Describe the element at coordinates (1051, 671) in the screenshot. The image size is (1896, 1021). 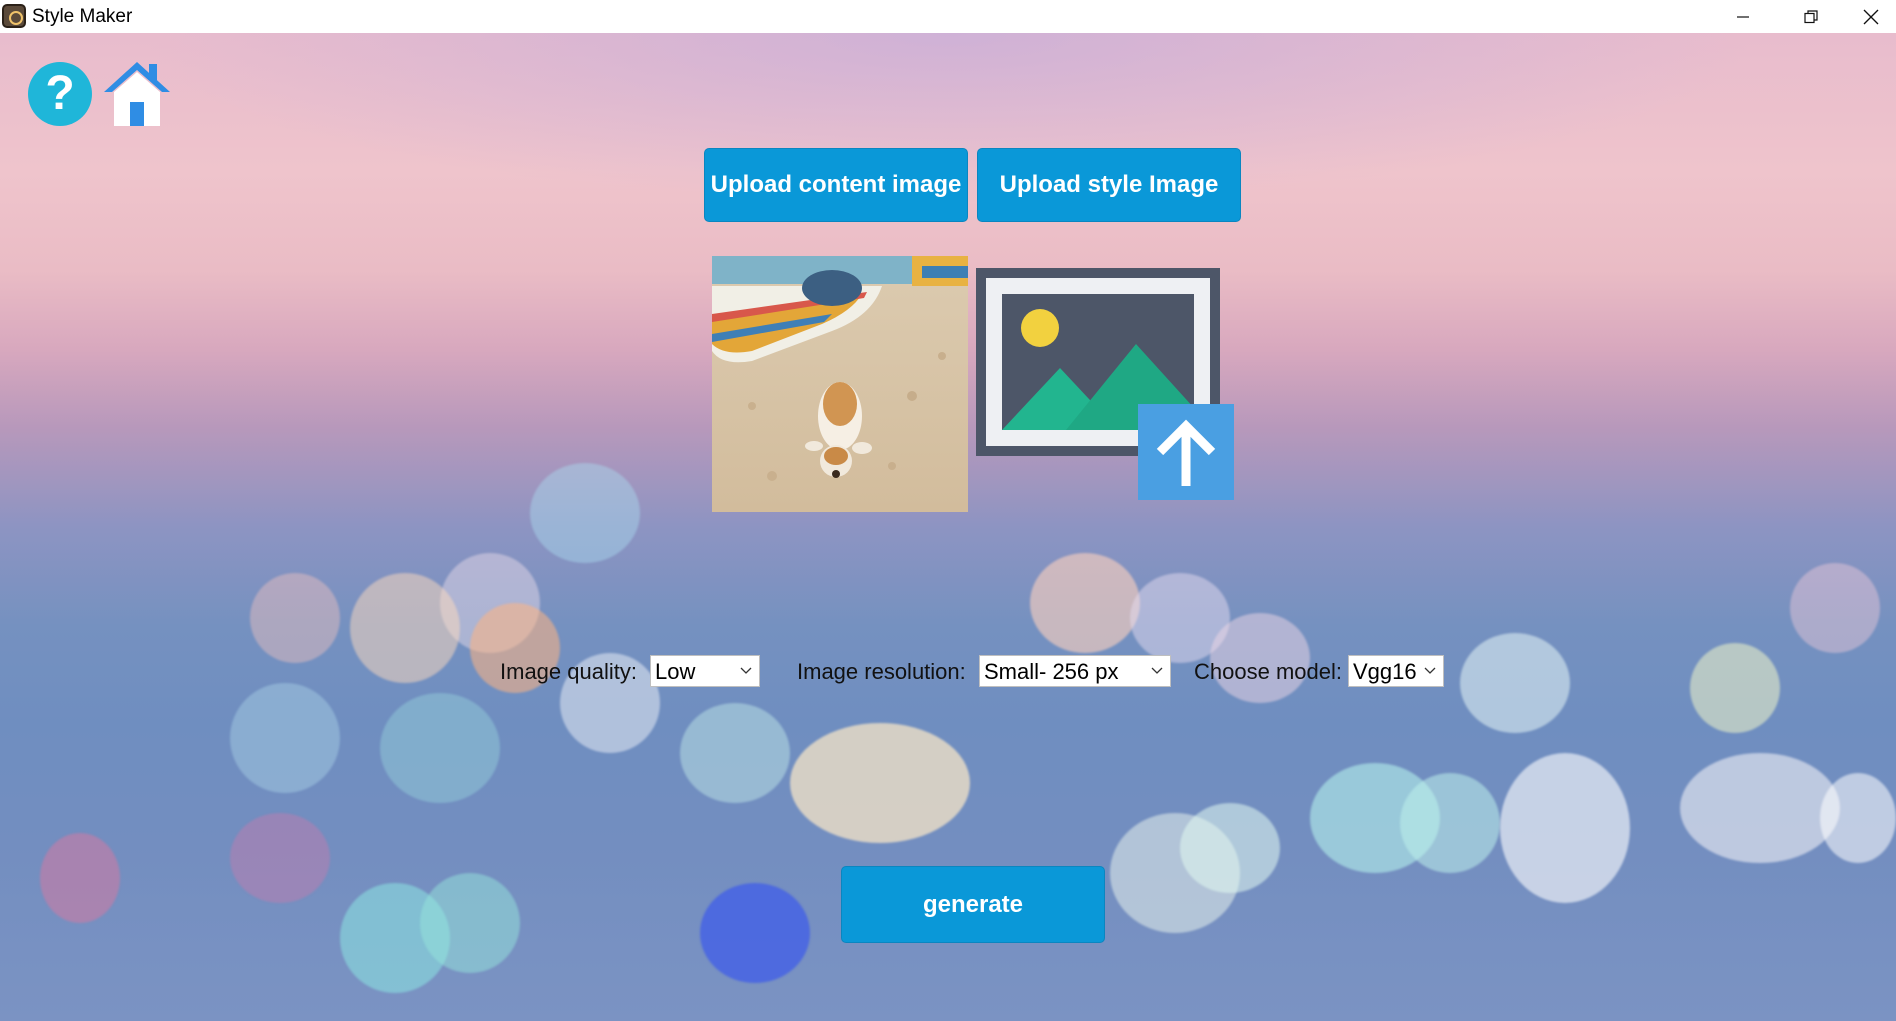
I see `resolution-value: Small- 256 px` at that location.